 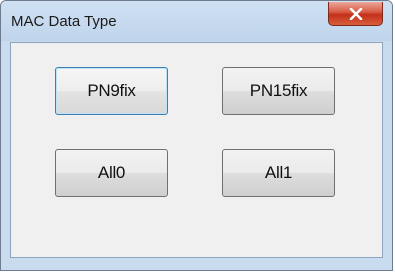 What do you see at coordinates (111, 91) in the screenshot?
I see `pn9fix-button: PN9fix` at bounding box center [111, 91].